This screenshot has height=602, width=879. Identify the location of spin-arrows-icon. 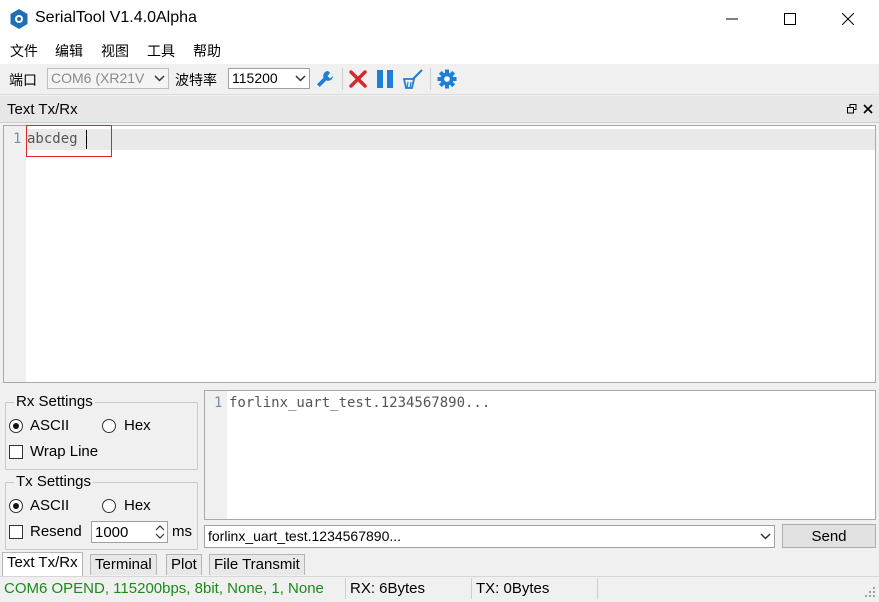
(160, 532).